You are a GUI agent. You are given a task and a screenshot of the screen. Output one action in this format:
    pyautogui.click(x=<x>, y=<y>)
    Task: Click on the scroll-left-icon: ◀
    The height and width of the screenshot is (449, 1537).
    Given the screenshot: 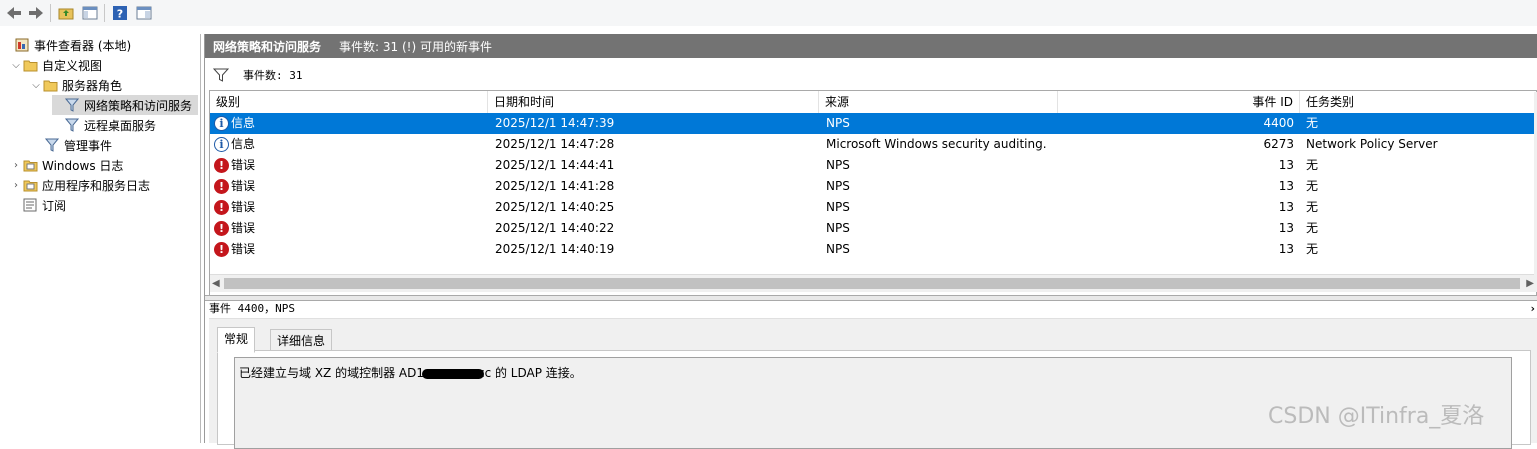 What is the action you would take?
    pyautogui.click(x=216, y=283)
    